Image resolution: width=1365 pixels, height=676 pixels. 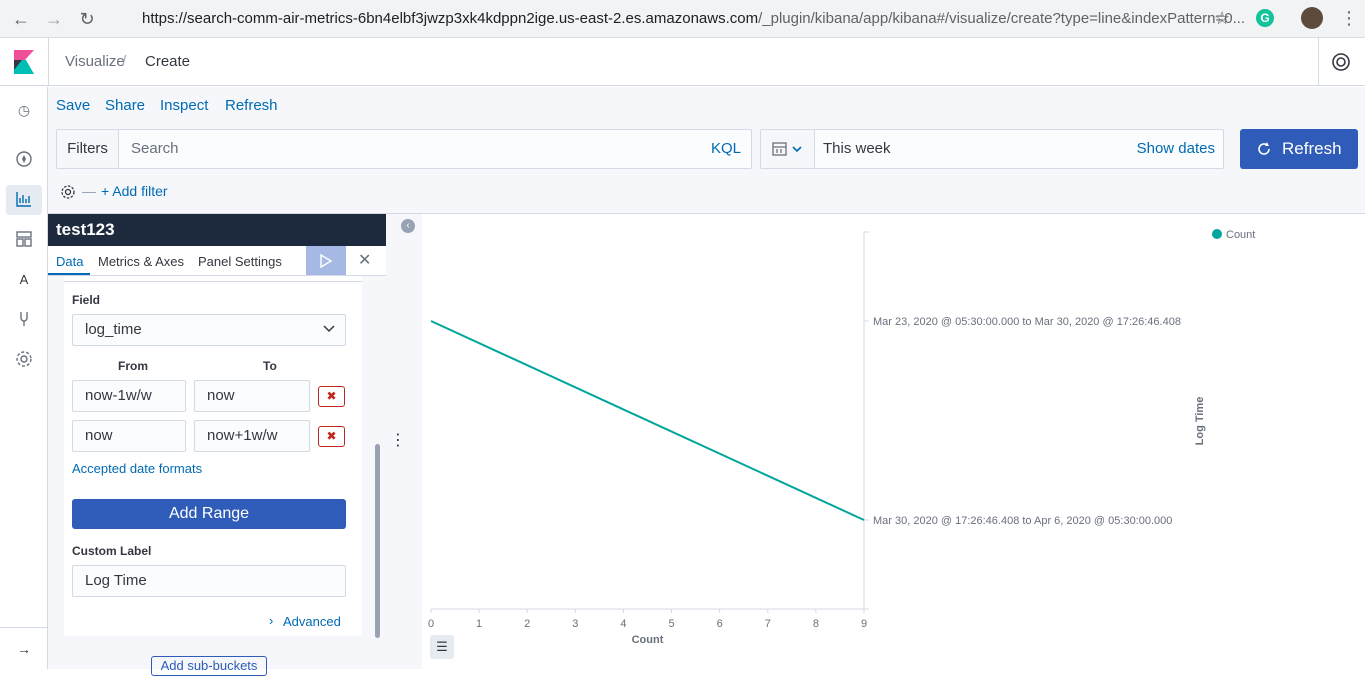 What do you see at coordinates (134, 191) in the screenshot?
I see `add-filter-button: + Add filter` at bounding box center [134, 191].